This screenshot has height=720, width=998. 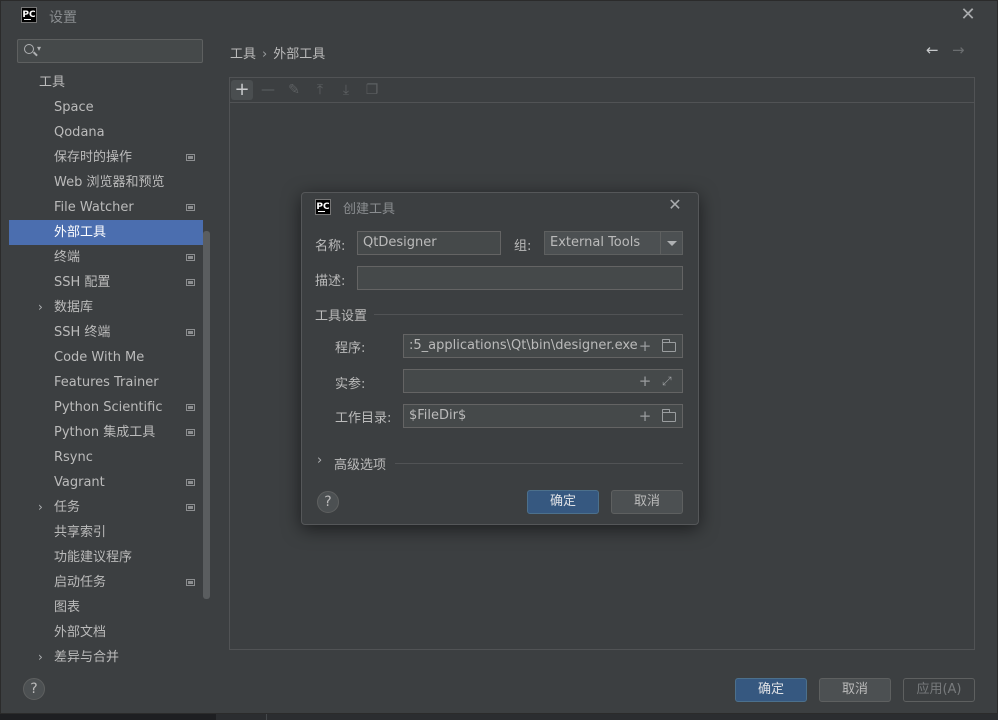 What do you see at coordinates (294, 90) in the screenshot?
I see `edit-tool-button: ✎` at bounding box center [294, 90].